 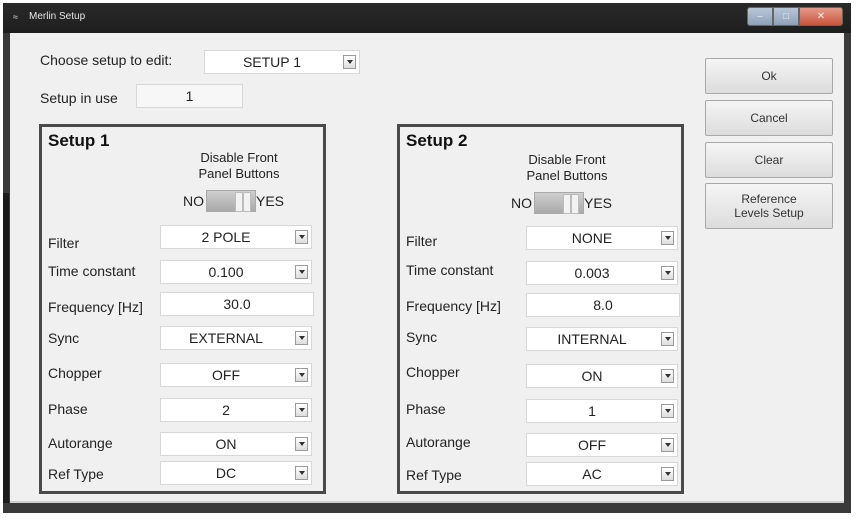 I want to click on setup2-disable-label: Disable Front Panel Buttons, so click(x=567, y=168).